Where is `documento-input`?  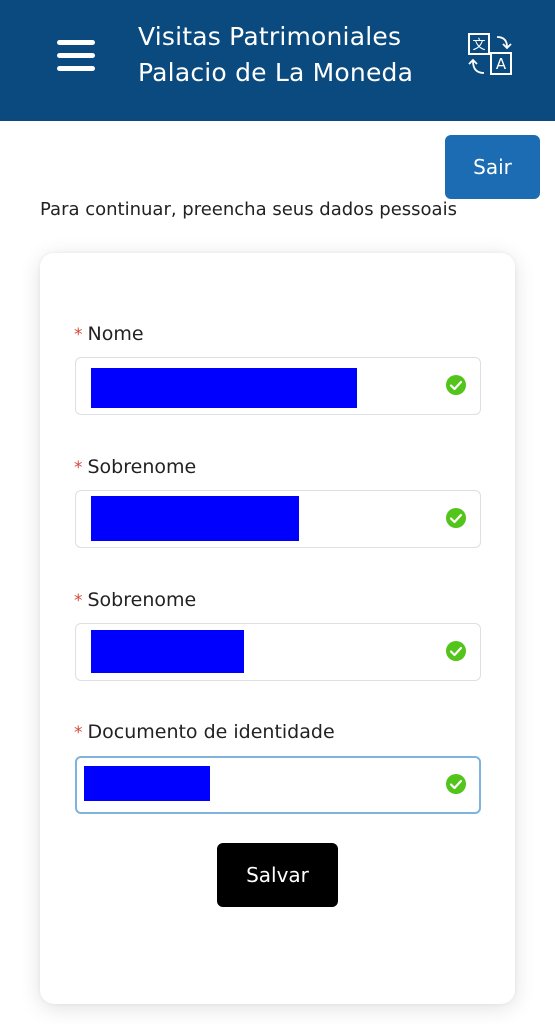 documento-input is located at coordinates (278, 785).